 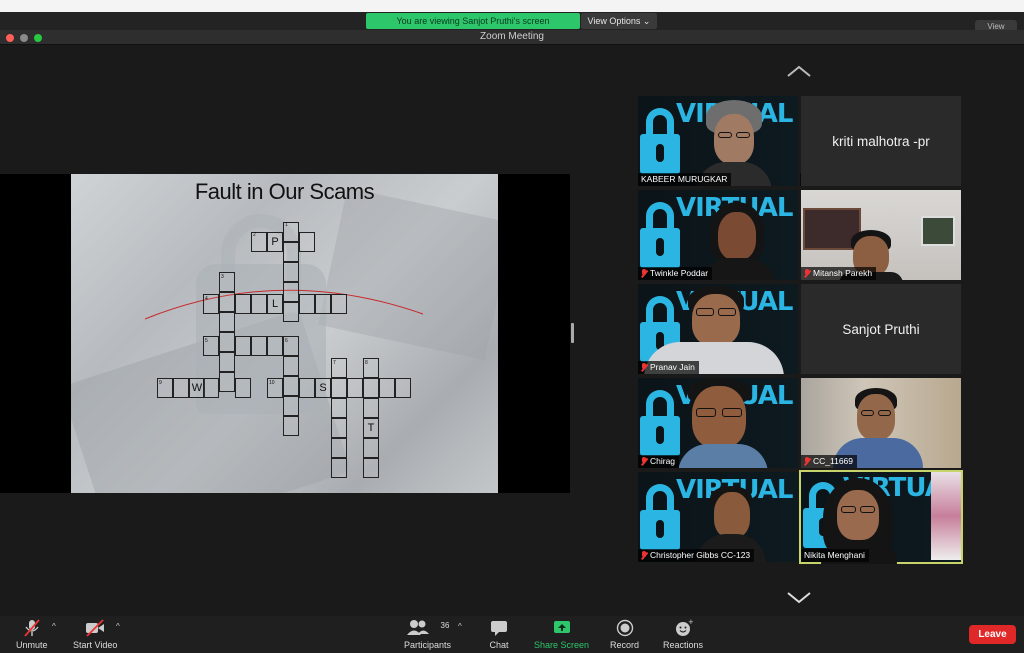 I want to click on clue-number: 3, so click(x=222, y=277).